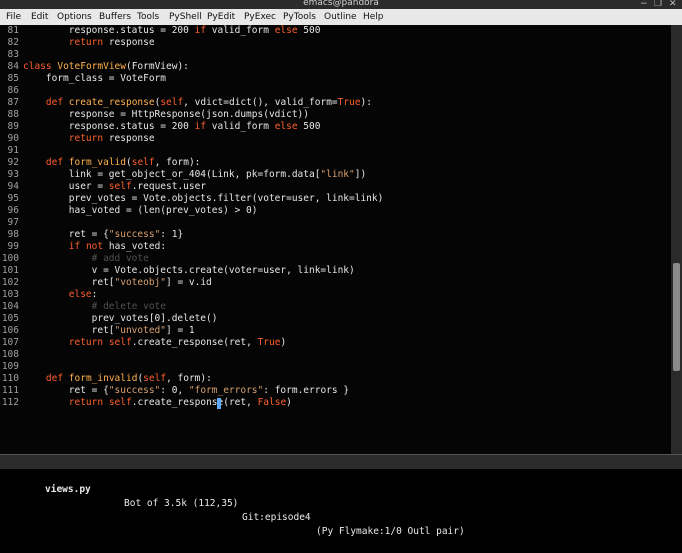 The width and height of the screenshot is (682, 553). Describe the element at coordinates (13, 234) in the screenshot. I see `line-number: 98` at that location.